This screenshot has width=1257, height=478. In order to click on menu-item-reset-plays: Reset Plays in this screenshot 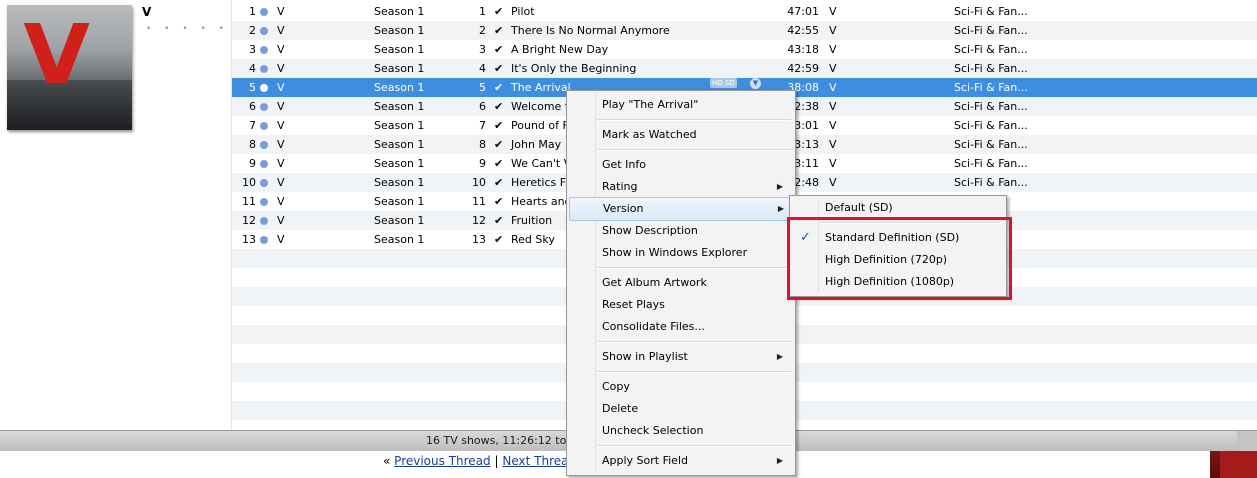, I will do `click(681, 305)`.